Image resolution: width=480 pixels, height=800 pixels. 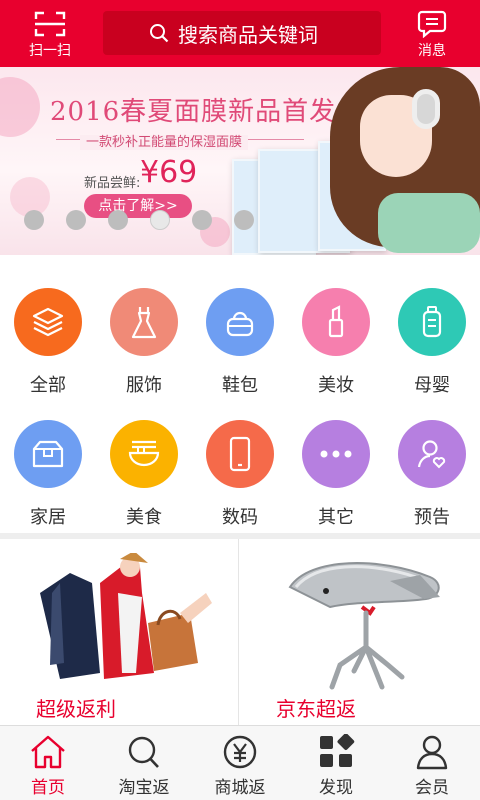 I want to click on tab-home: 首页, so click(x=48, y=766).